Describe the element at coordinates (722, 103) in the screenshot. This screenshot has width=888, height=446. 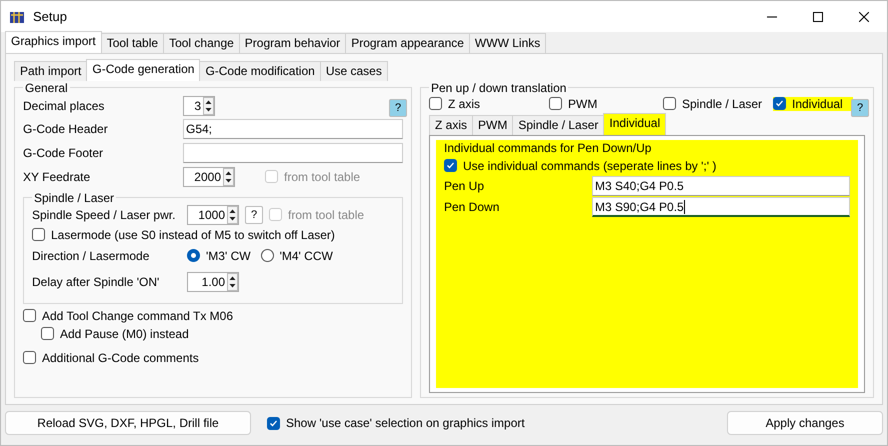
I see `checkbox-label: Spindle / Laser` at that location.